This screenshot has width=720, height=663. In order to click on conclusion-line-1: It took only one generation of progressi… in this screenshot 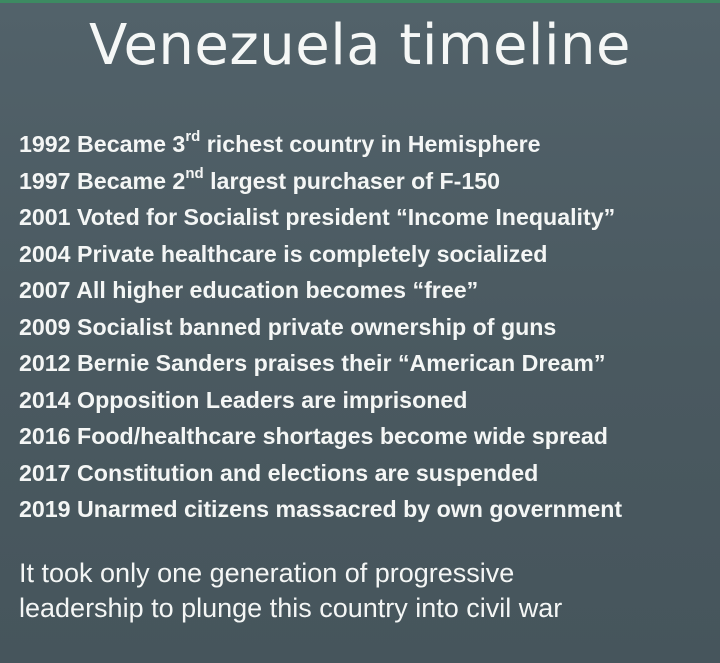, I will do `click(267, 573)`.